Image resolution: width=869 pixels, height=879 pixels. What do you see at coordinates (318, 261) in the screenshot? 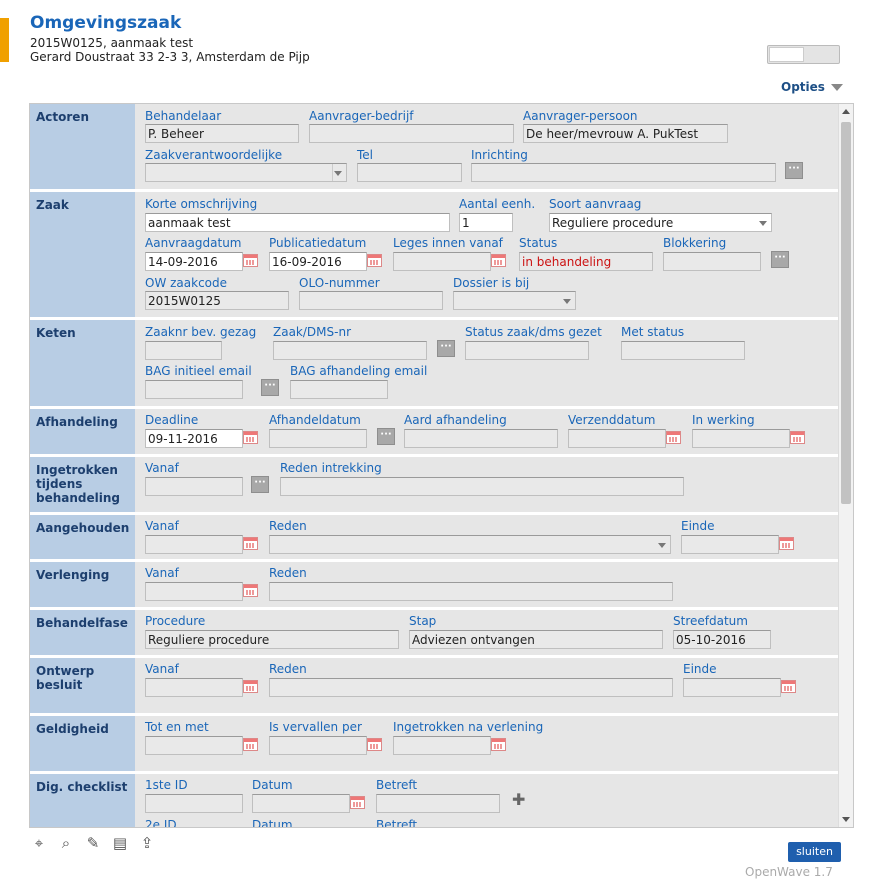
I see `publicatiedatum-field: 16-09-2016` at bounding box center [318, 261].